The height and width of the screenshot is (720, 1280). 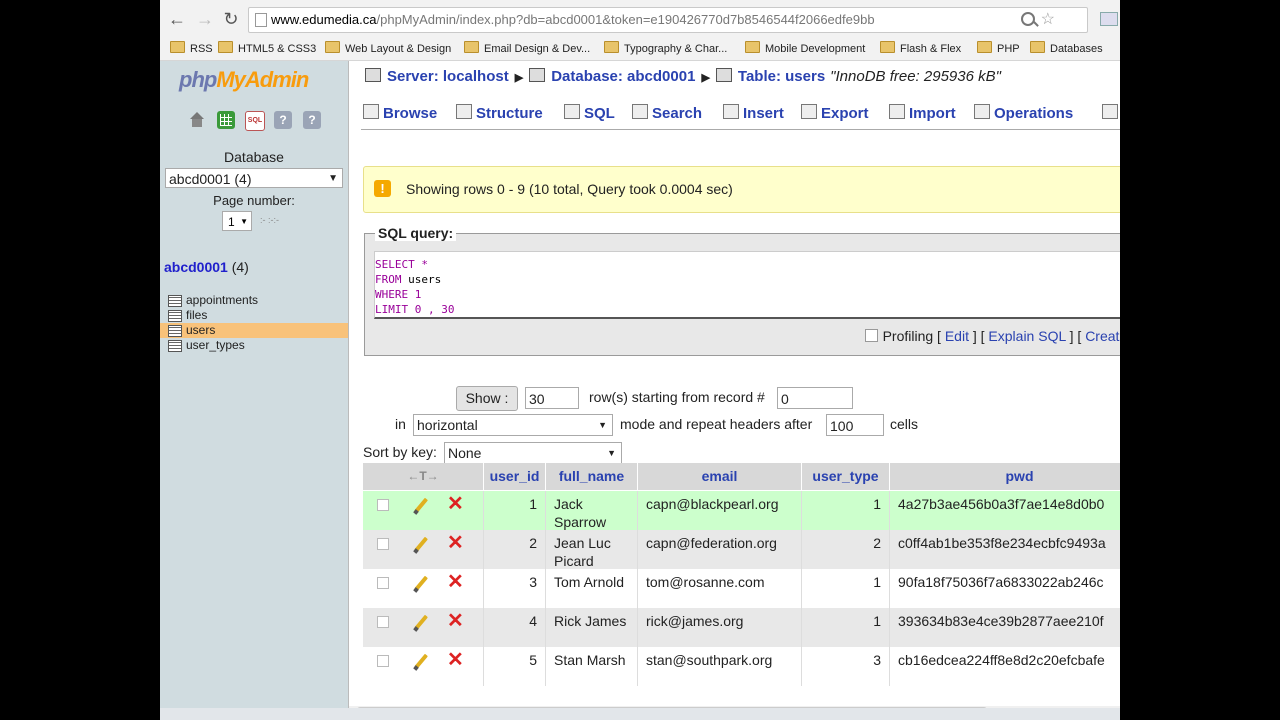 What do you see at coordinates (1026, 336) in the screenshot?
I see `explain-sql-link: Explain SQL` at bounding box center [1026, 336].